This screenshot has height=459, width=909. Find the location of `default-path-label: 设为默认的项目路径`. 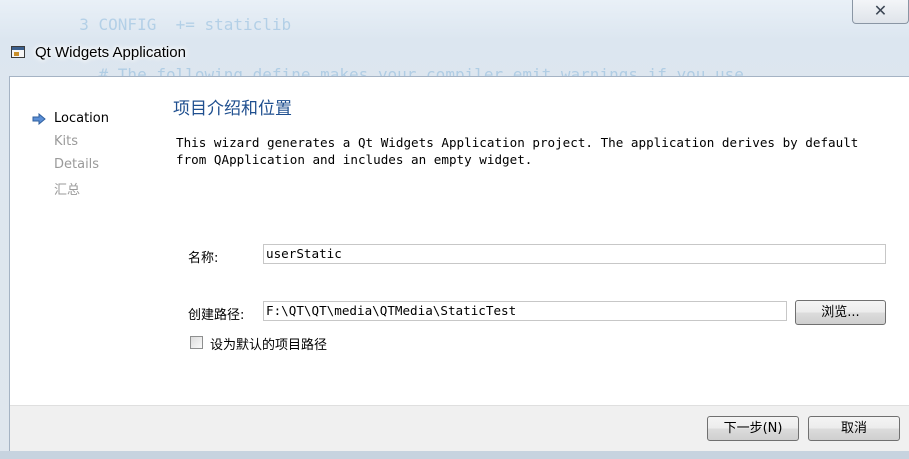

default-path-label: 设为默认的项目路径 is located at coordinates (269, 345).